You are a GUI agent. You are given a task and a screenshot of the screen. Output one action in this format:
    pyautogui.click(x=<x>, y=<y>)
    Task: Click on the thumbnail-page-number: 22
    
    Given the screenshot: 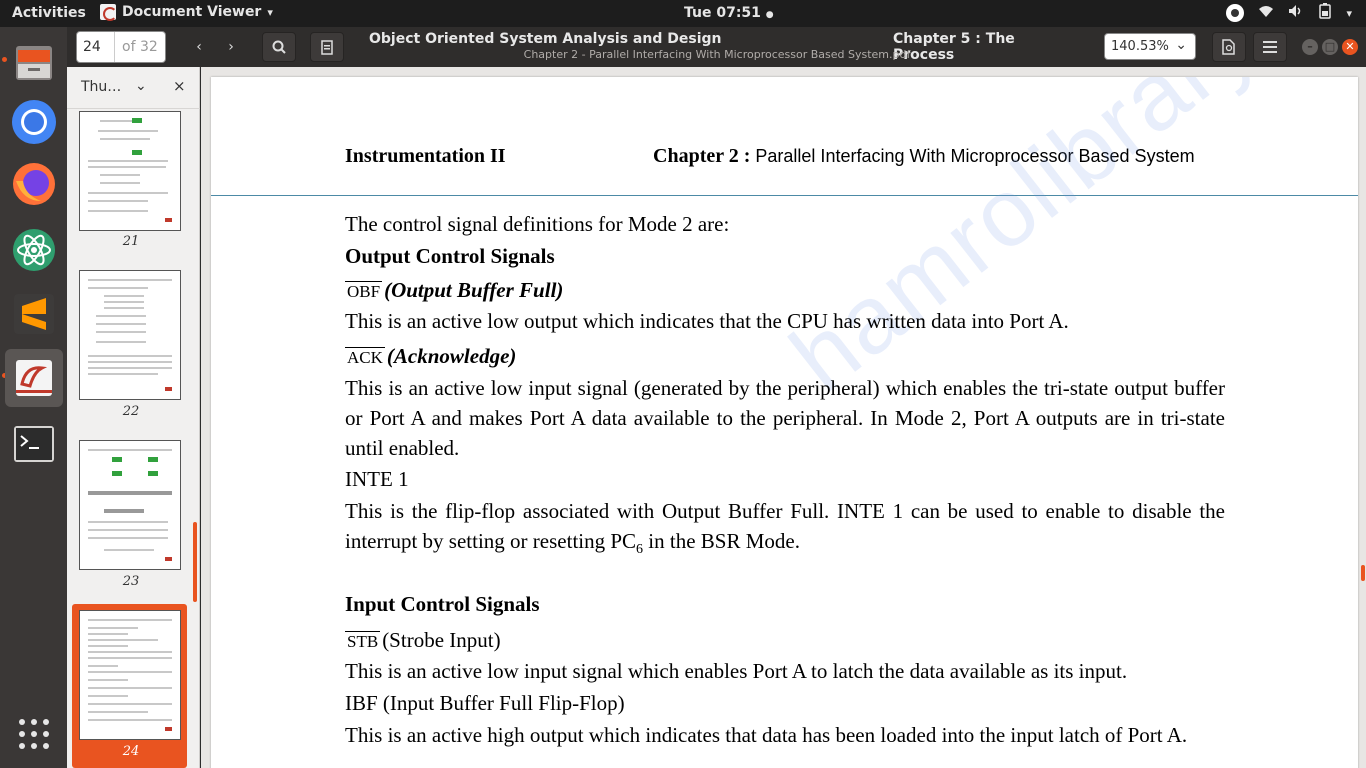 What is the action you would take?
    pyautogui.click(x=131, y=411)
    